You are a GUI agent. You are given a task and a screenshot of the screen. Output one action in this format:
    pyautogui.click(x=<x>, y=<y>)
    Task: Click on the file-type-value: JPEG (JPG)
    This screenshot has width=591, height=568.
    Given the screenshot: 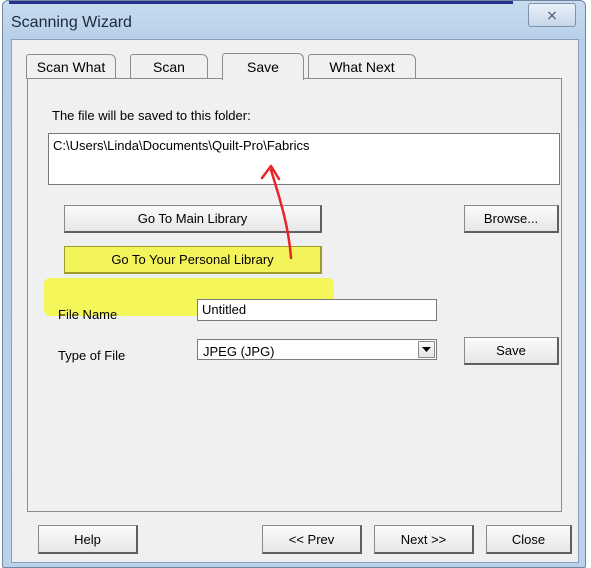 What is the action you would take?
    pyautogui.click(x=239, y=351)
    